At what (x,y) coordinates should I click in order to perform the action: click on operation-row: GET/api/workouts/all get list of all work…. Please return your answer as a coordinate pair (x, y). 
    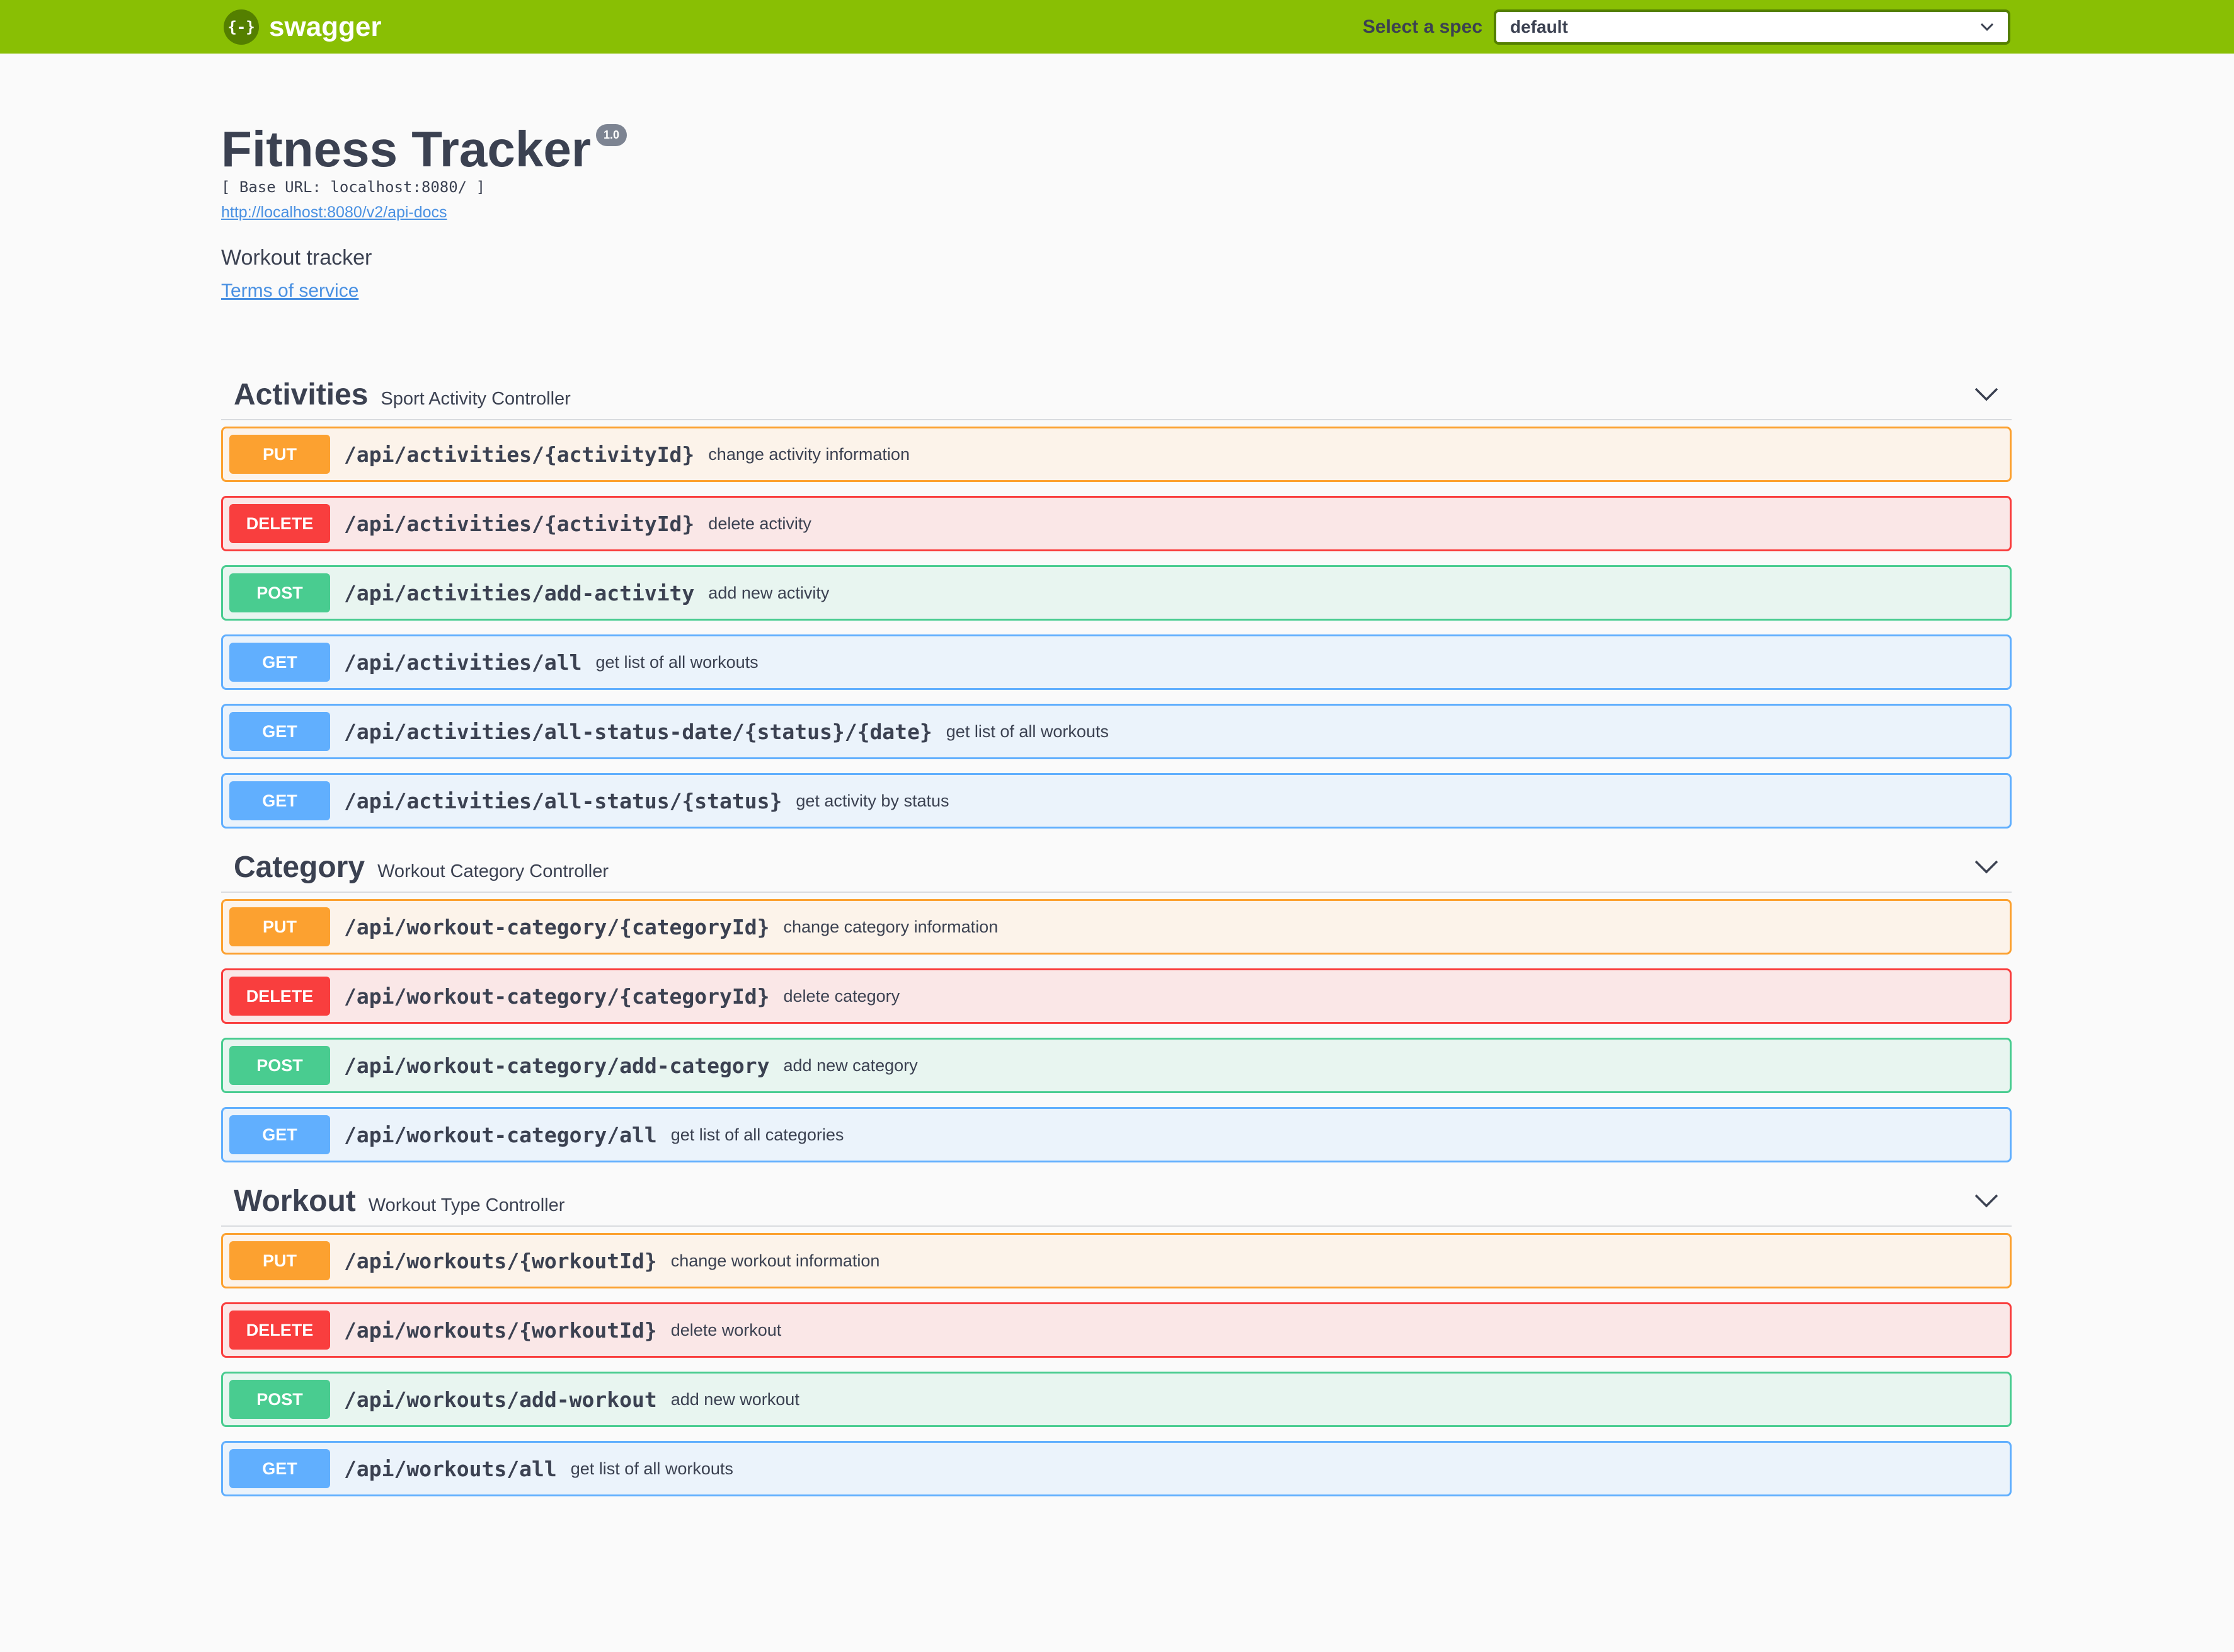
    Looking at the image, I should click on (1116, 1468).